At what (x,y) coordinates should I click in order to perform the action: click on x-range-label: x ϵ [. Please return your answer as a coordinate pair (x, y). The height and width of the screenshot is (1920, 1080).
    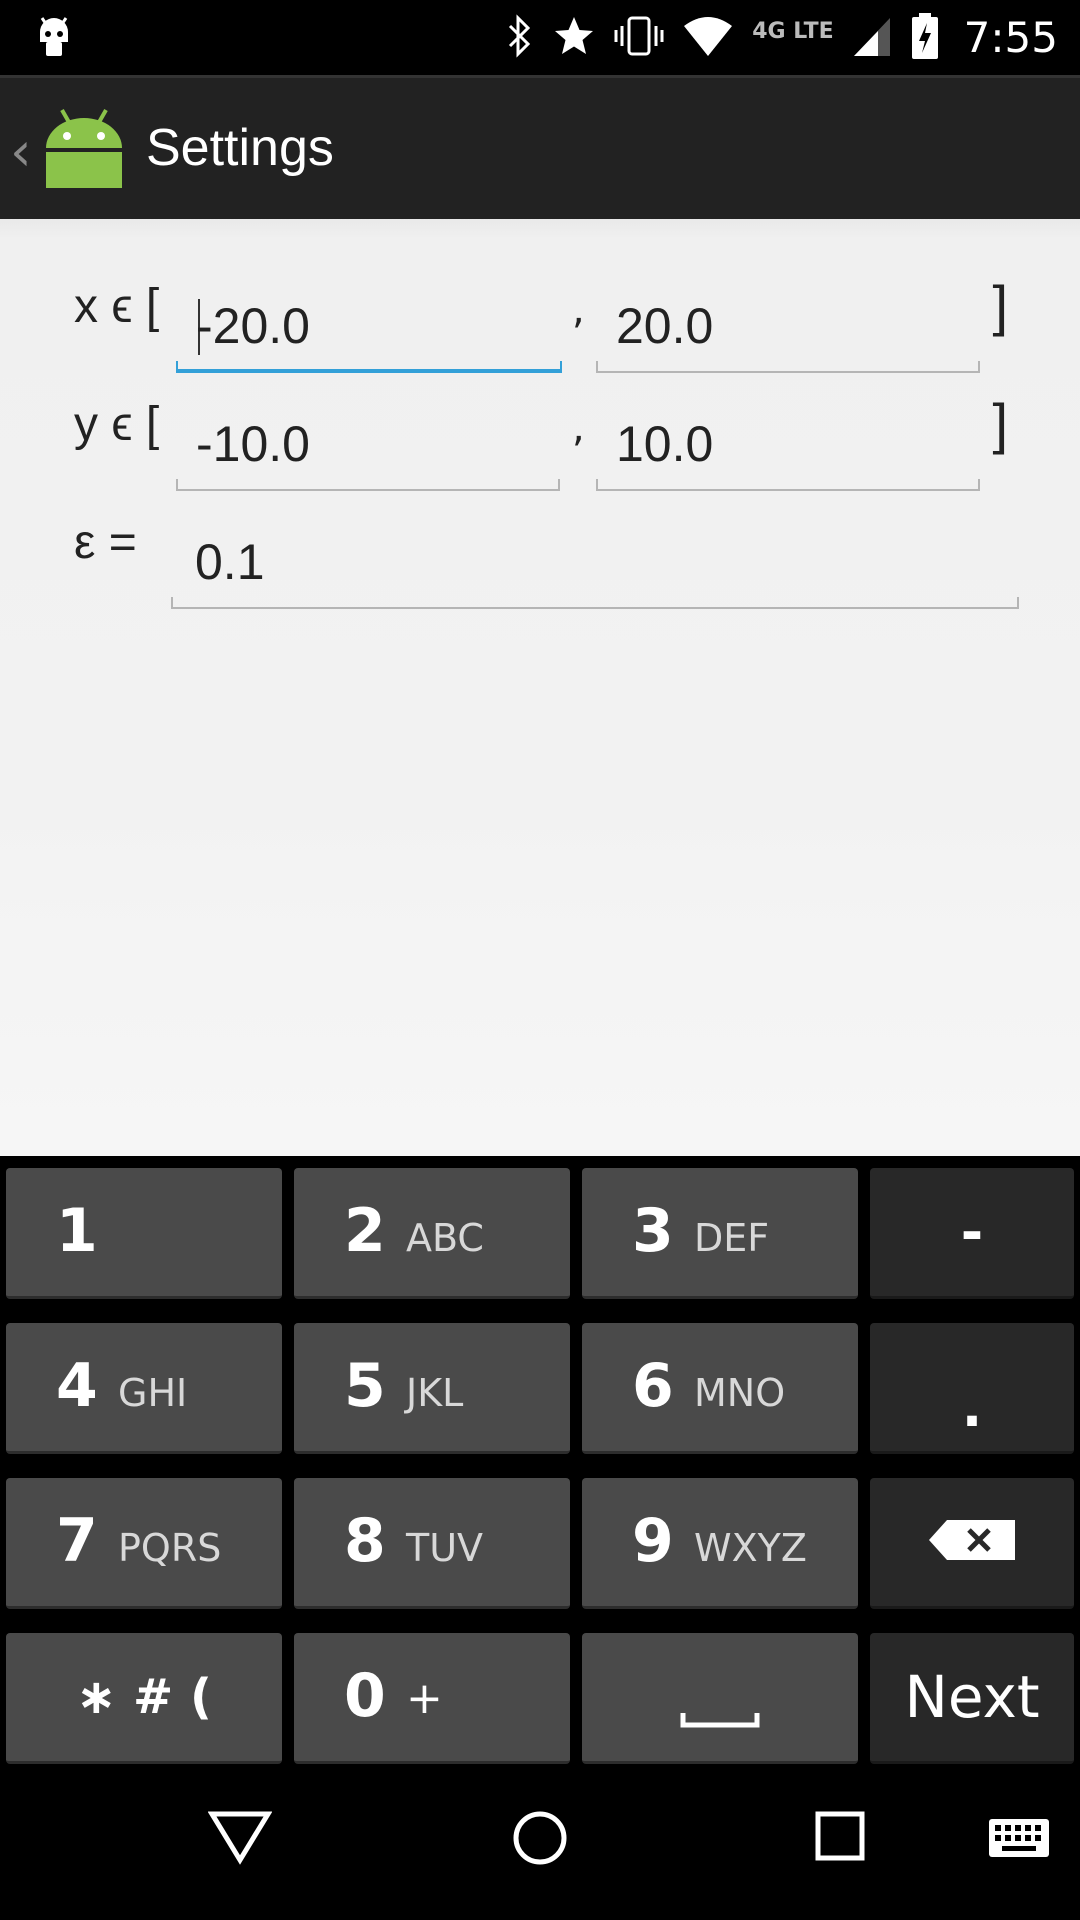
    Looking at the image, I should click on (117, 306).